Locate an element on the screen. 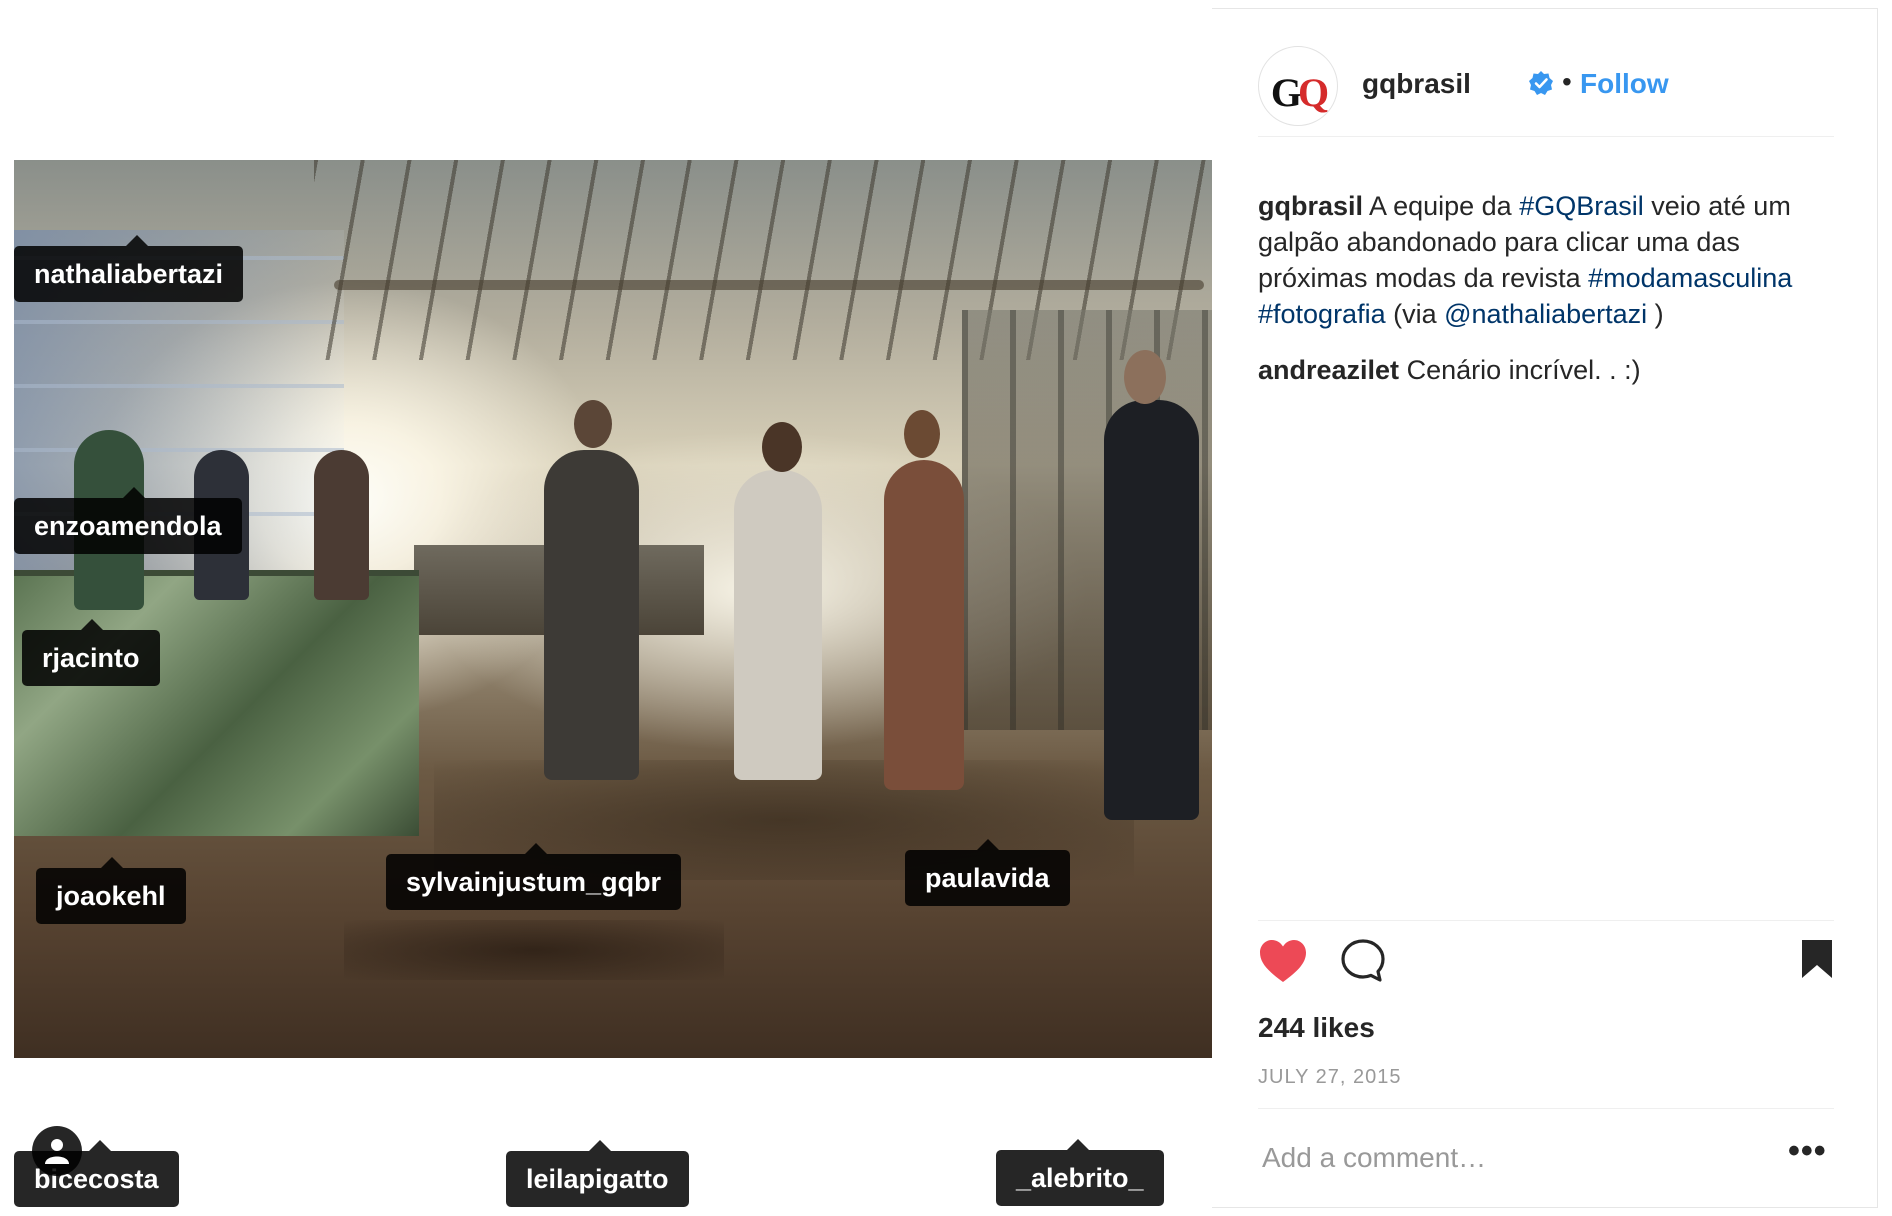 The image size is (1892, 1216). actions-divider is located at coordinates (1546, 920).